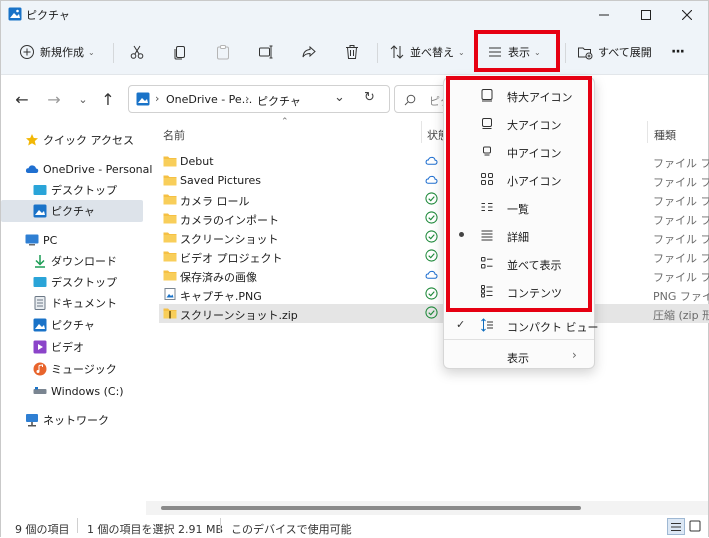 The width and height of the screenshot is (709, 538). I want to click on sort-button: 並べ替え ⌄, so click(427, 52).